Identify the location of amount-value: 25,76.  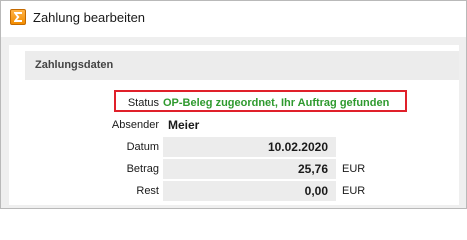
(312, 169).